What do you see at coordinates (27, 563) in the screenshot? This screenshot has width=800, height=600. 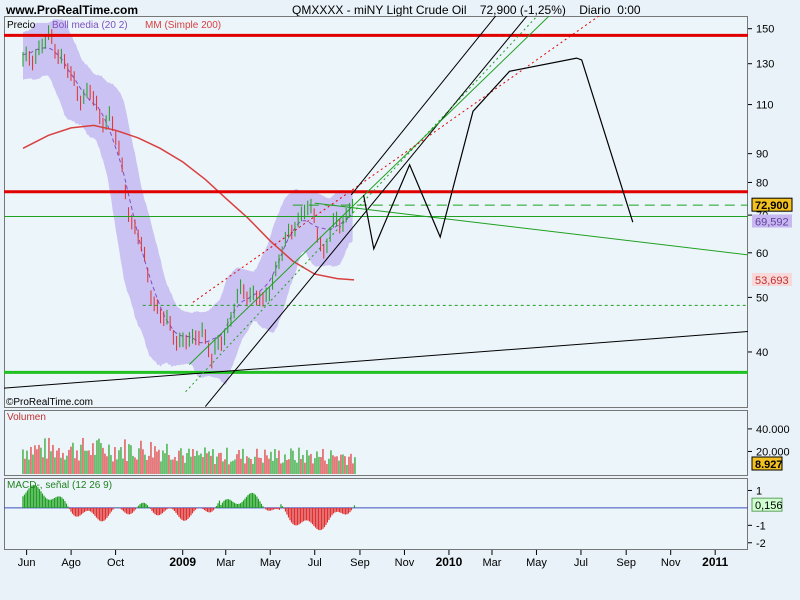 I see `x-tick-label: Jun` at bounding box center [27, 563].